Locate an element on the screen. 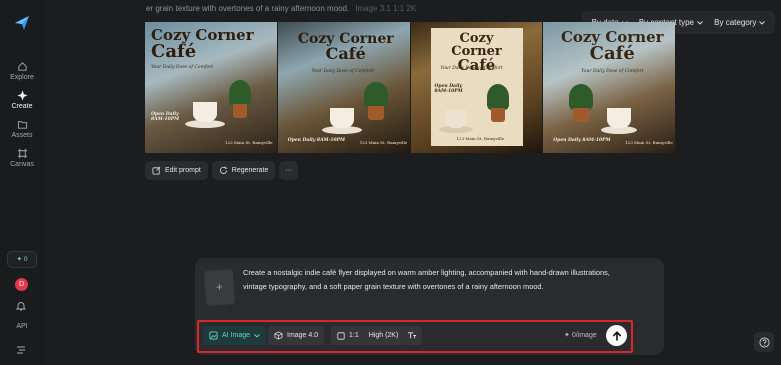 This screenshot has height=365, width=781. help-icon is located at coordinates (764, 342).